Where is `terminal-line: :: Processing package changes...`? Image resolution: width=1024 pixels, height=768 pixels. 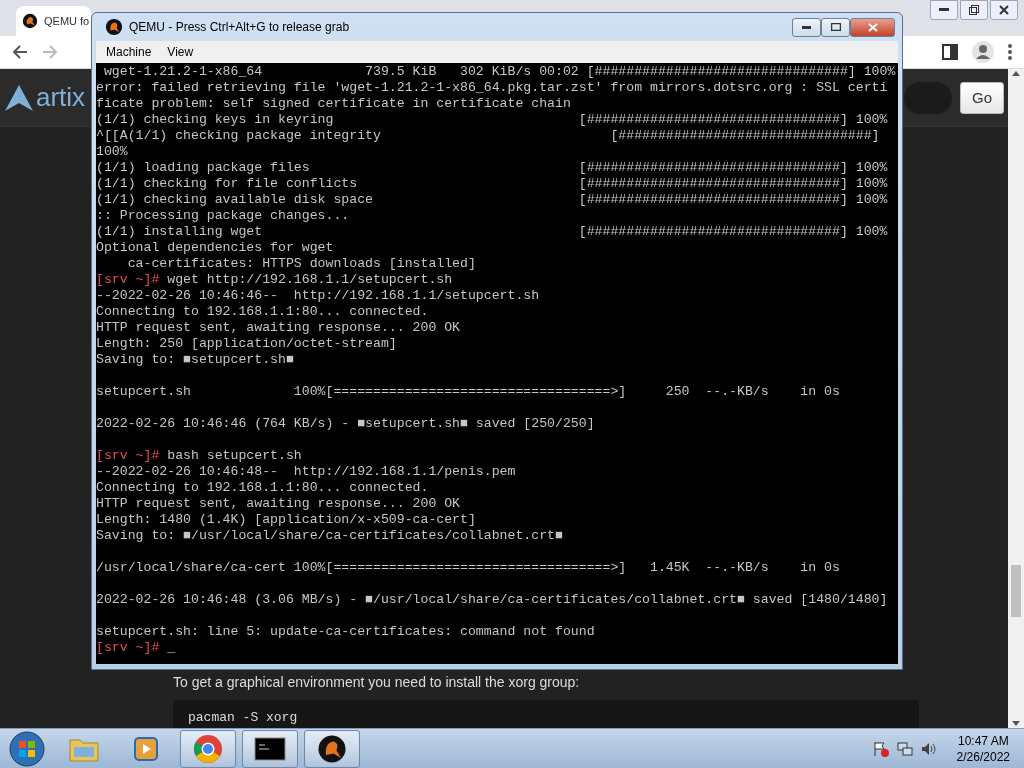
terminal-line: :: Processing package changes... is located at coordinates (223, 215).